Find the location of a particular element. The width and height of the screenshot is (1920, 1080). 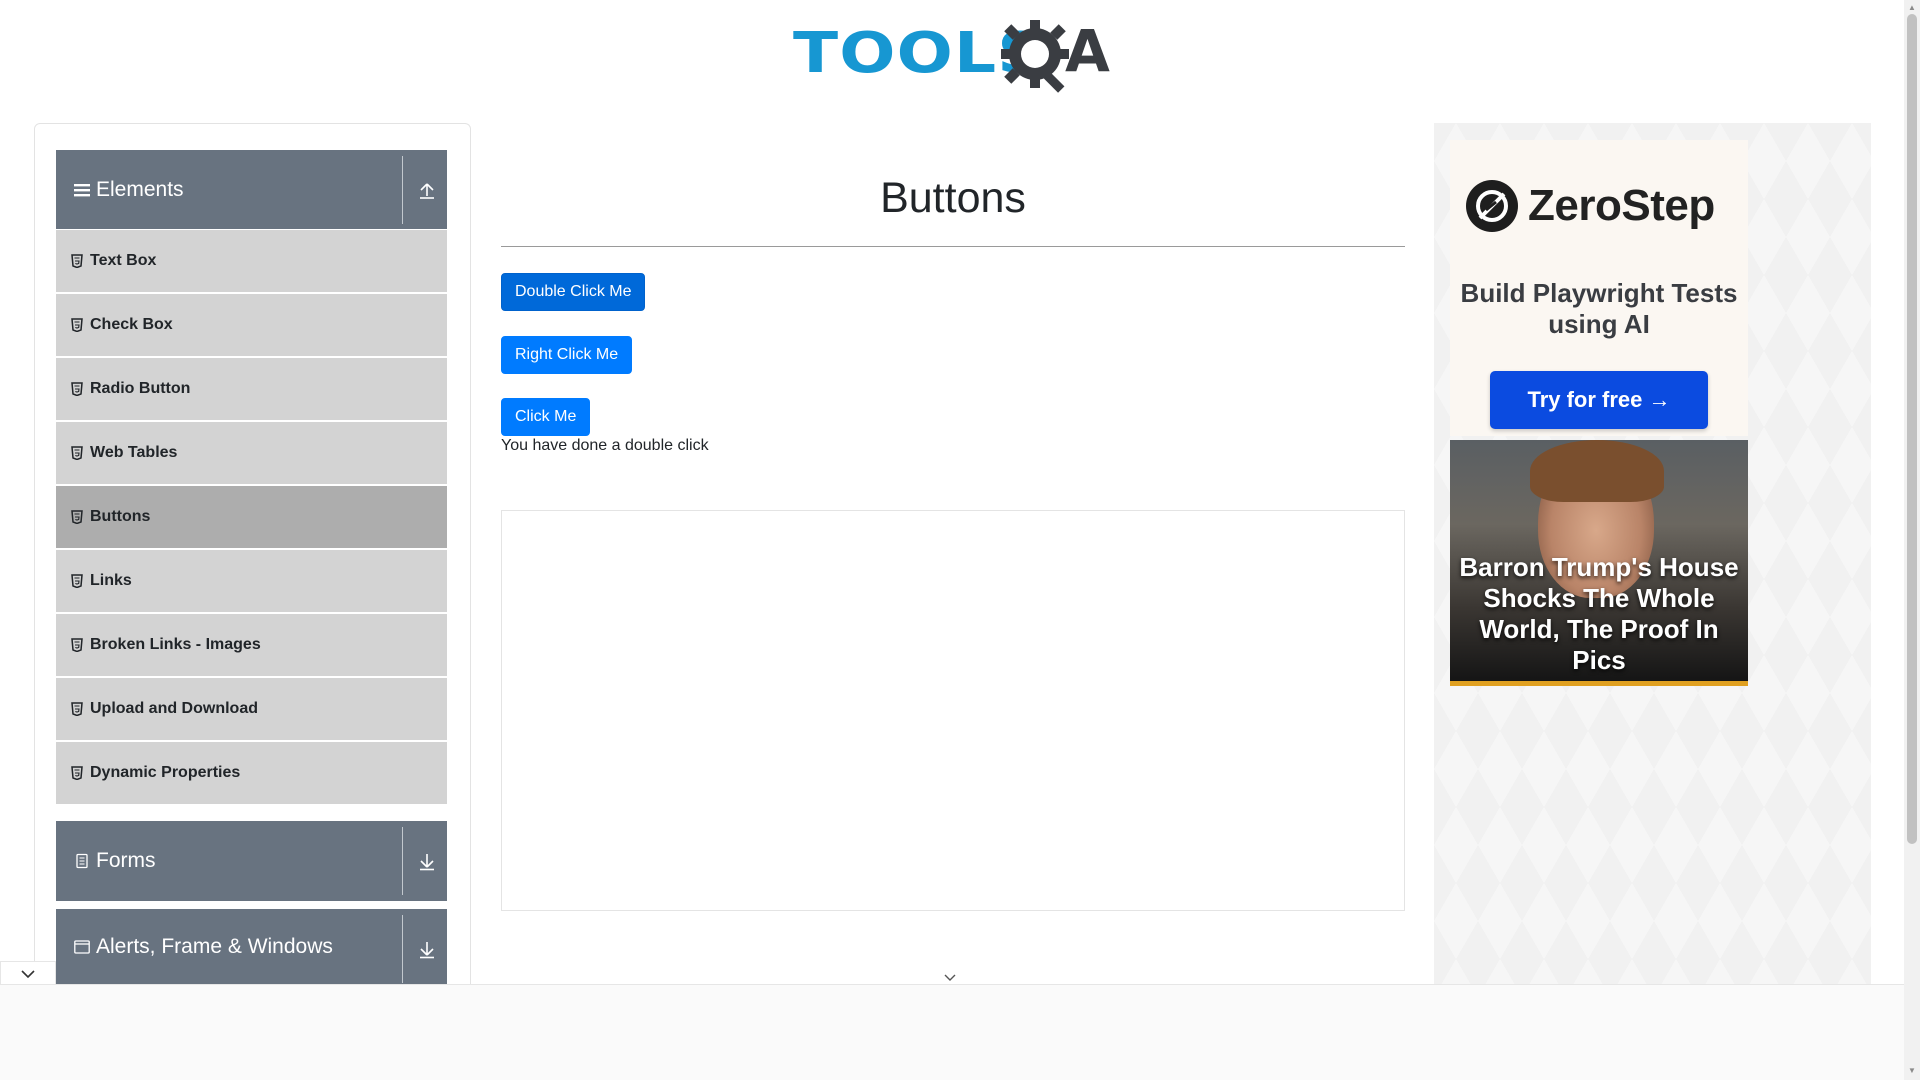

scroll-up-arrow-icon: ▲ is located at coordinates (1912, 7).